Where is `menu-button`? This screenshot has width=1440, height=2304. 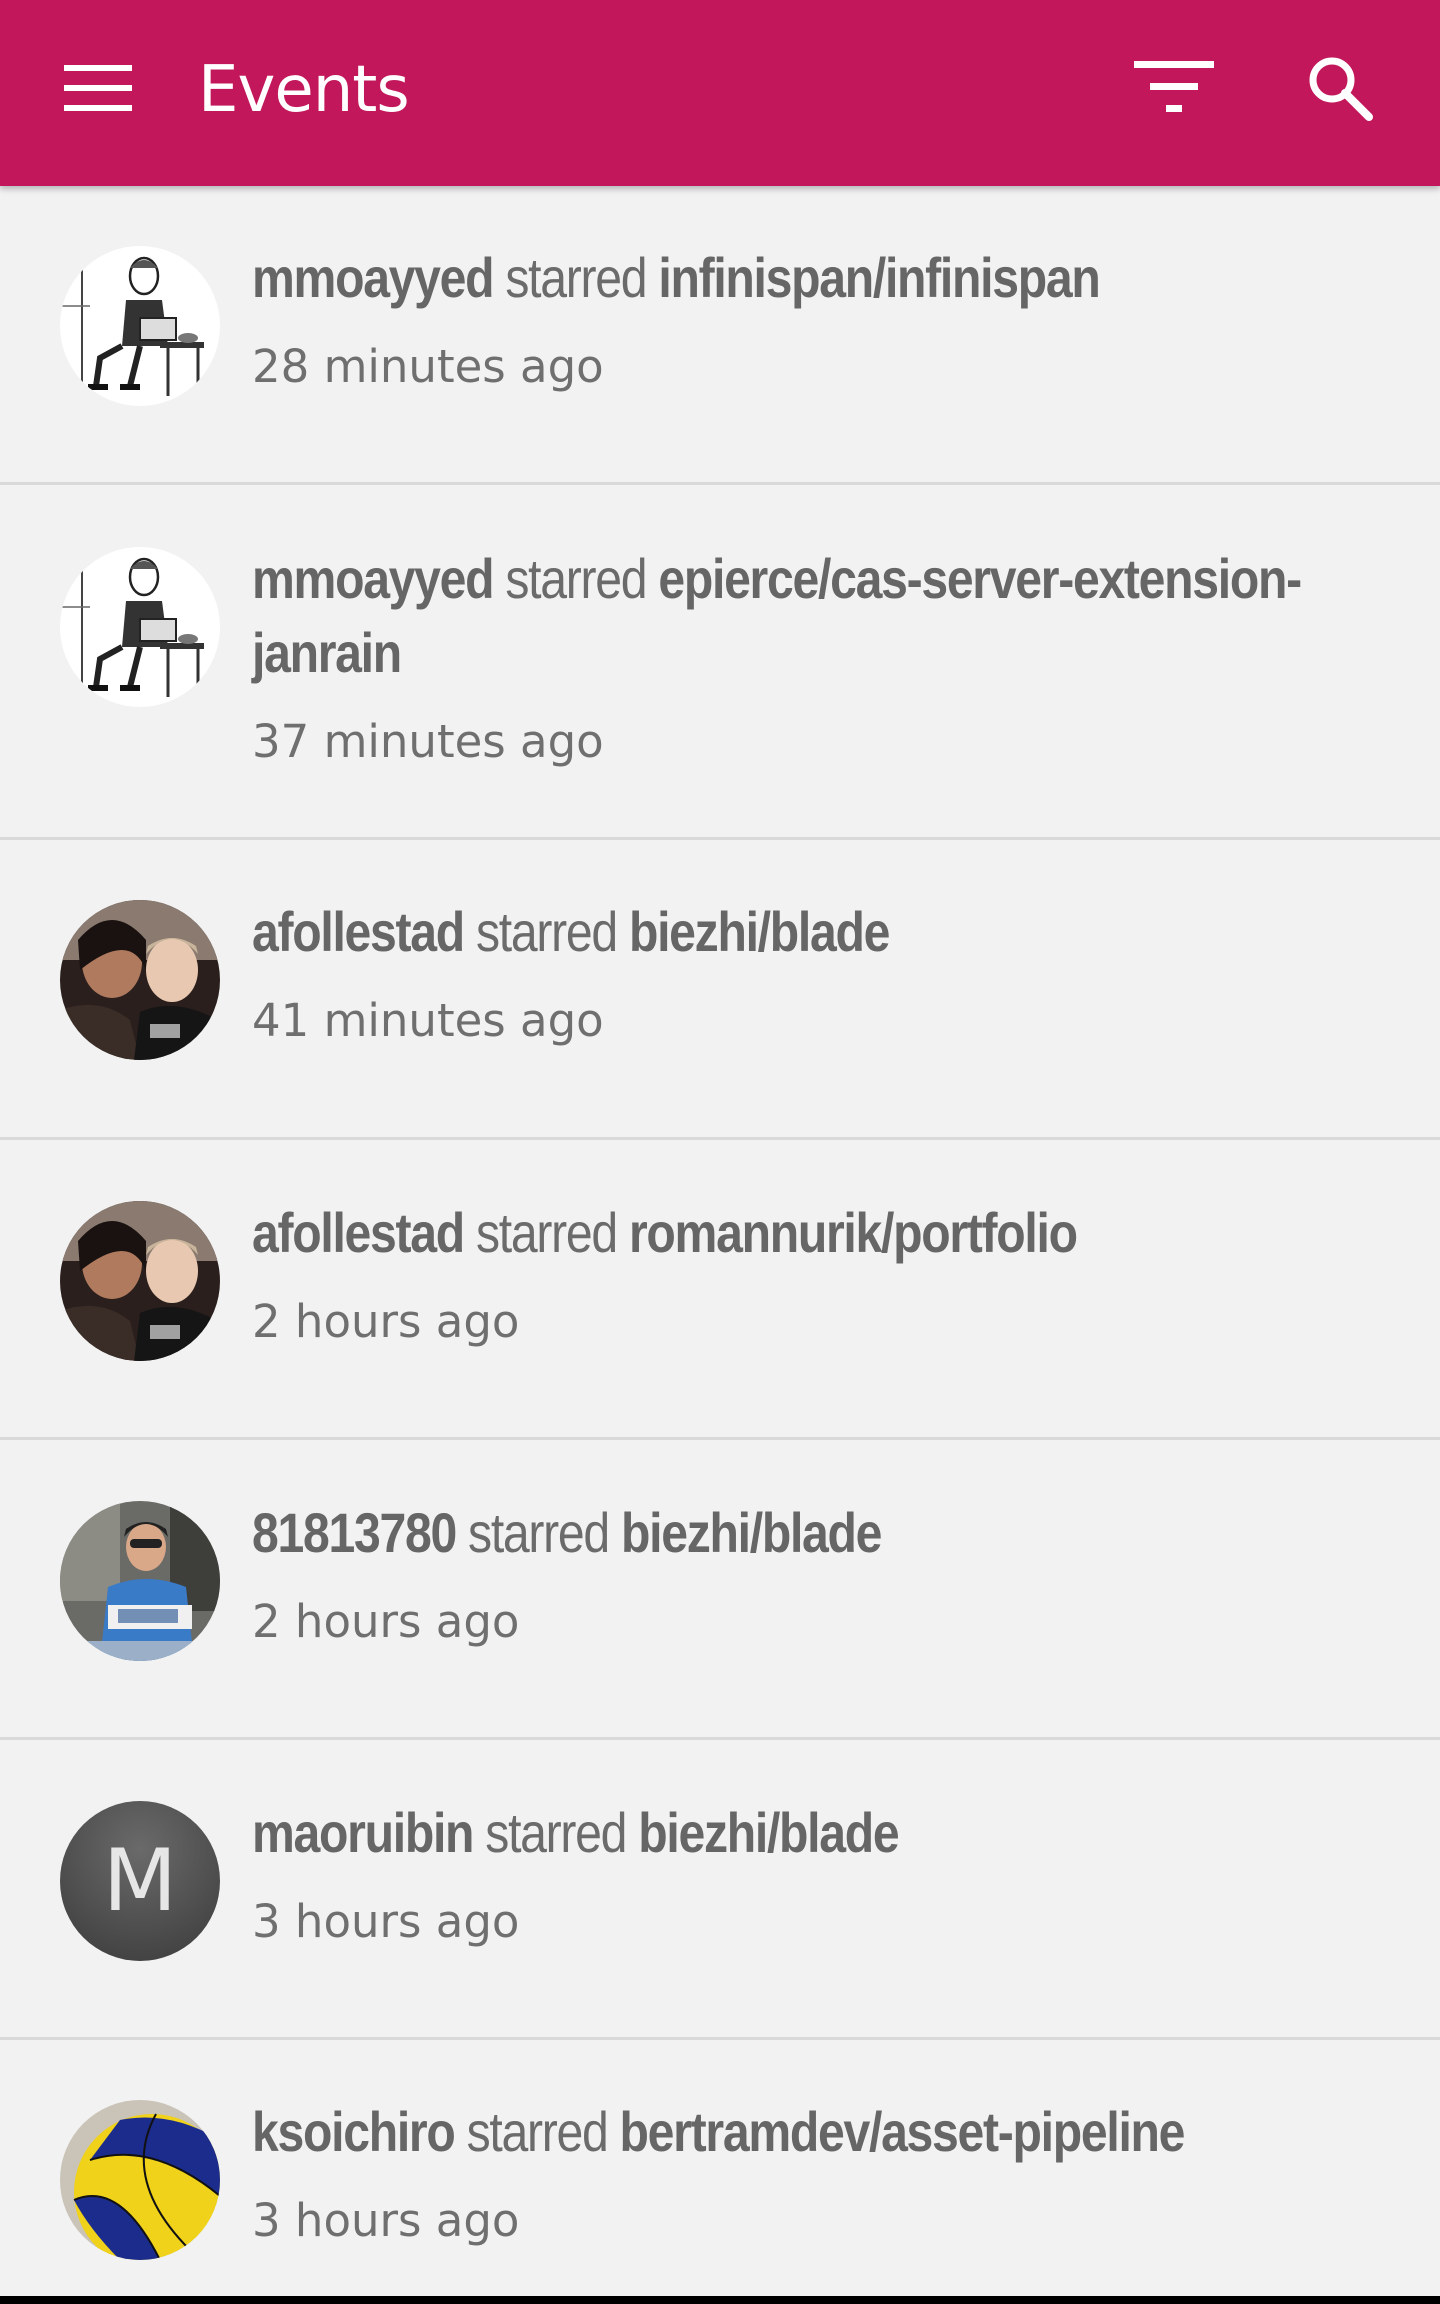 menu-button is located at coordinates (98, 90).